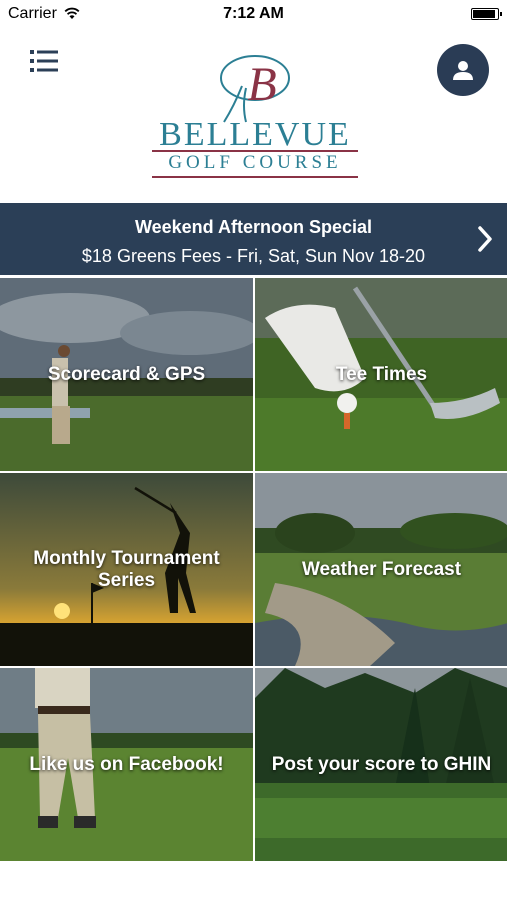 Image resolution: width=507 pixels, height=900 pixels. I want to click on chevron-right-icon, so click(485, 239).